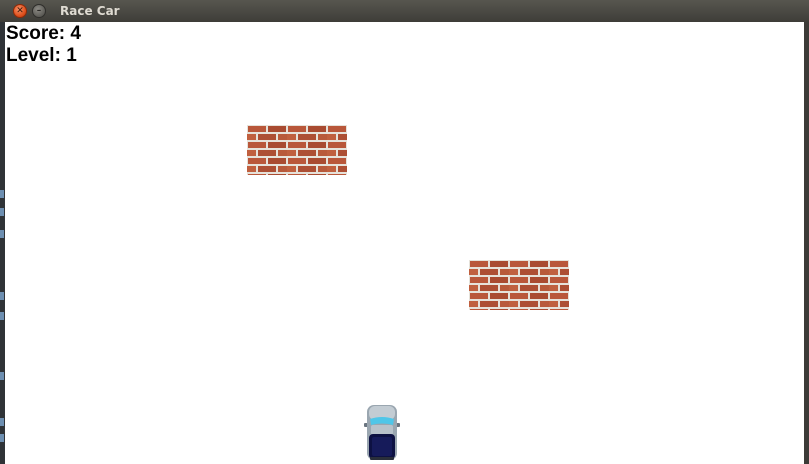  I want to click on close-icon: ✕, so click(20, 11).